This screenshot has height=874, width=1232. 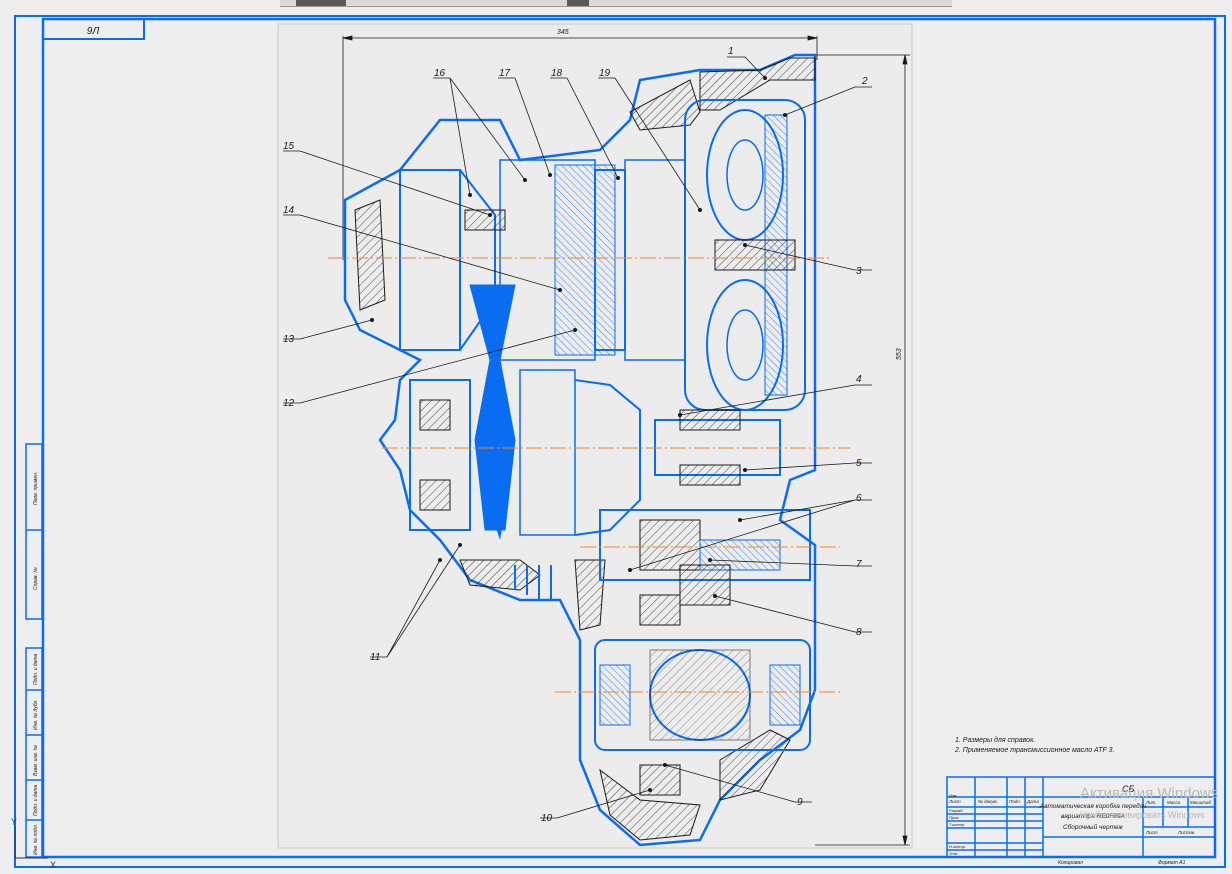 I want to click on callout-8: 8, so click(x=859, y=632).